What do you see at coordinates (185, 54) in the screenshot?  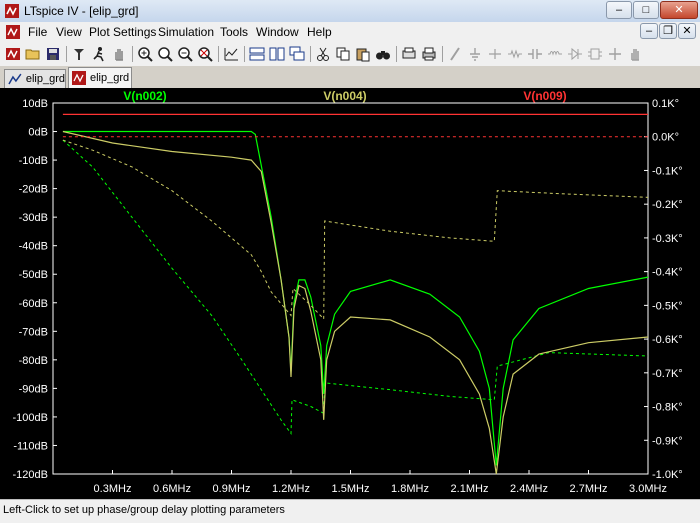 I see `zoom-out-icon` at bounding box center [185, 54].